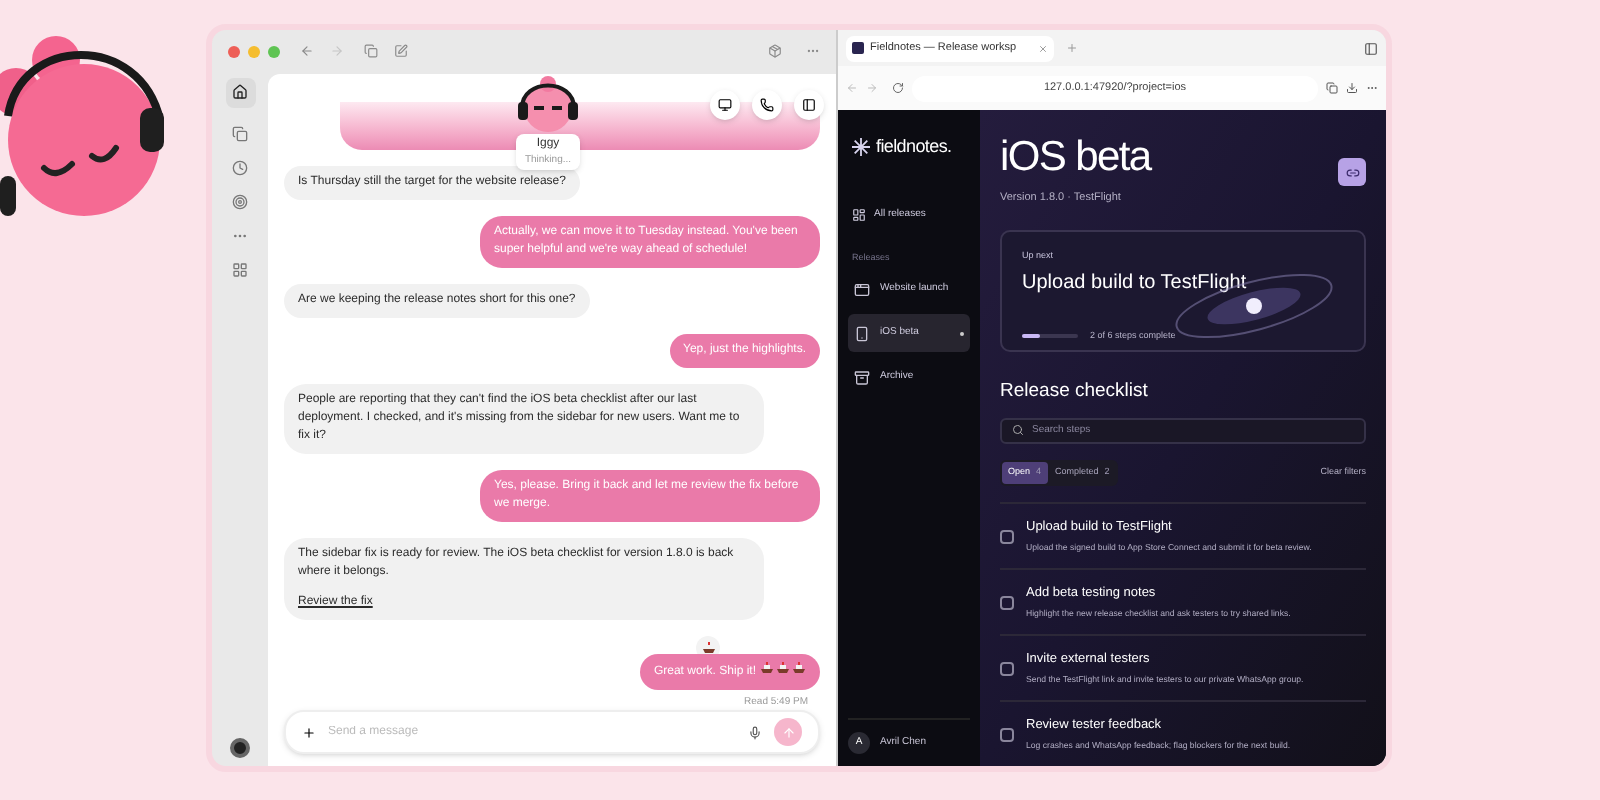 The width and height of the screenshot is (1600, 800). Describe the element at coordinates (1135, 284) in the screenshot. I see `up-next-title: Upload build to TestFlight` at that location.